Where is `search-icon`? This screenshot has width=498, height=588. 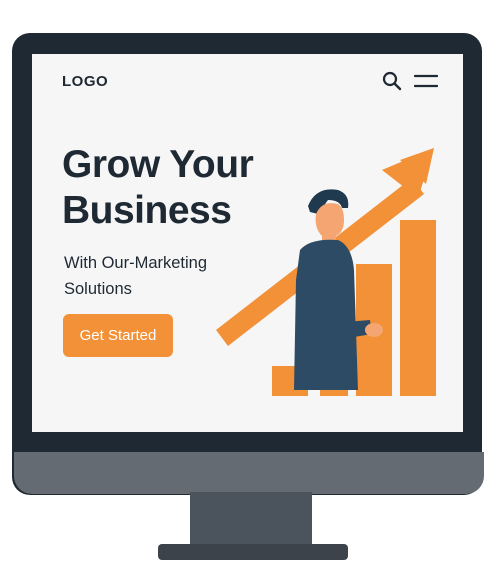 search-icon is located at coordinates (392, 81).